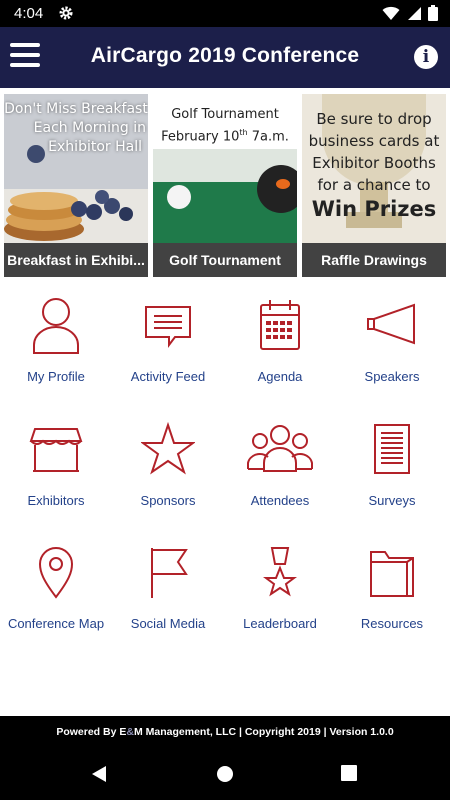 The width and height of the screenshot is (450, 800). Describe the element at coordinates (200, 137) in the screenshot. I see `golf-date: February 10` at that location.